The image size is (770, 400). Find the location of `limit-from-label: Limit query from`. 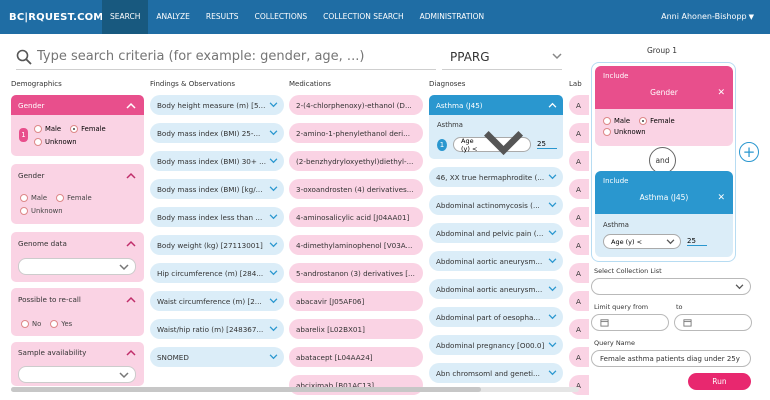

limit-from-label: Limit query from is located at coordinates (621, 307).